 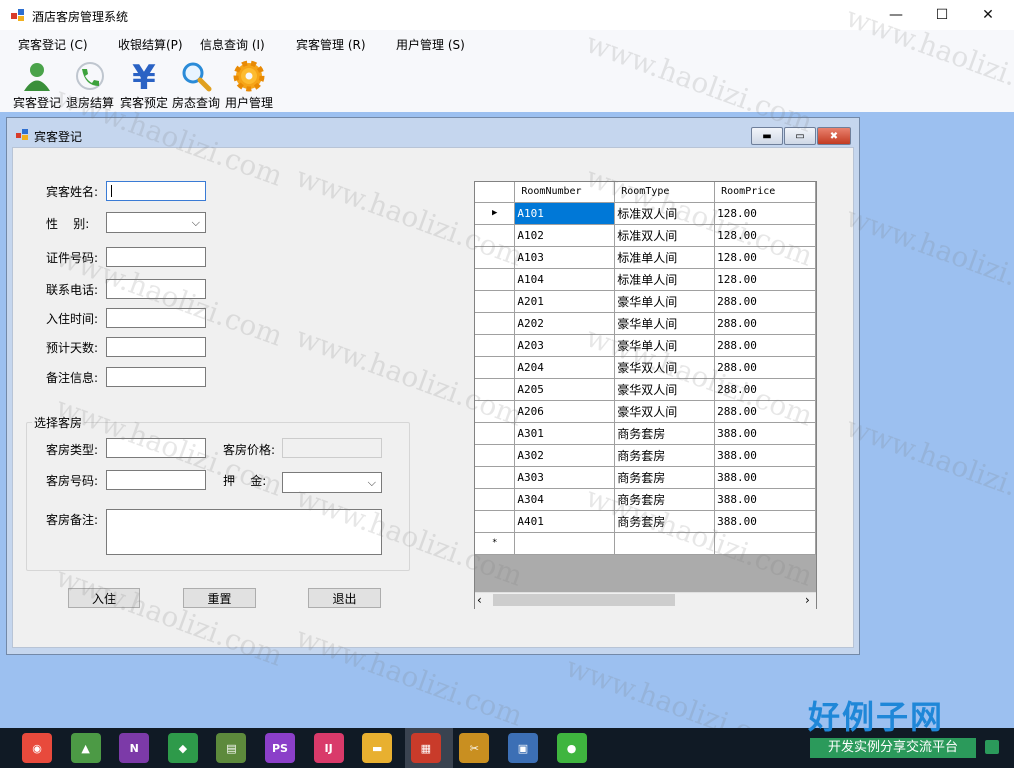 I want to click on toolbar-guest-register: 宾客登记, so click(x=37, y=84).